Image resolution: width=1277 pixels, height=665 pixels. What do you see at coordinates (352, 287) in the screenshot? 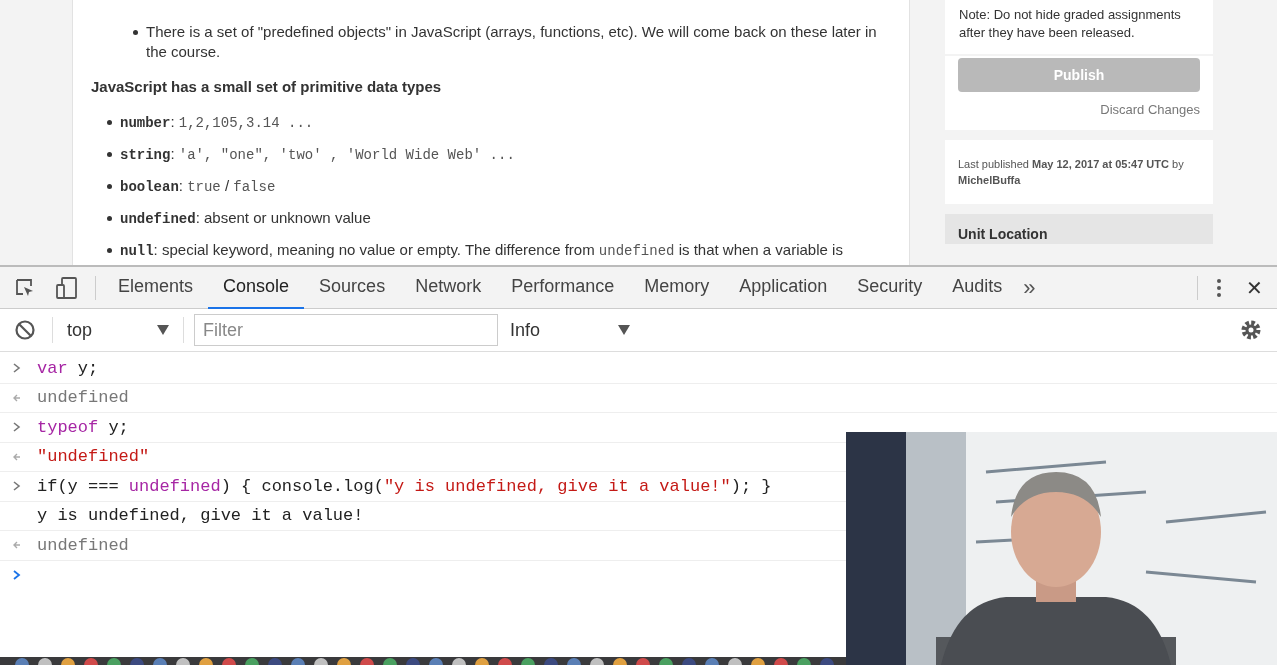
I see `devtools-tab: Sources` at bounding box center [352, 287].